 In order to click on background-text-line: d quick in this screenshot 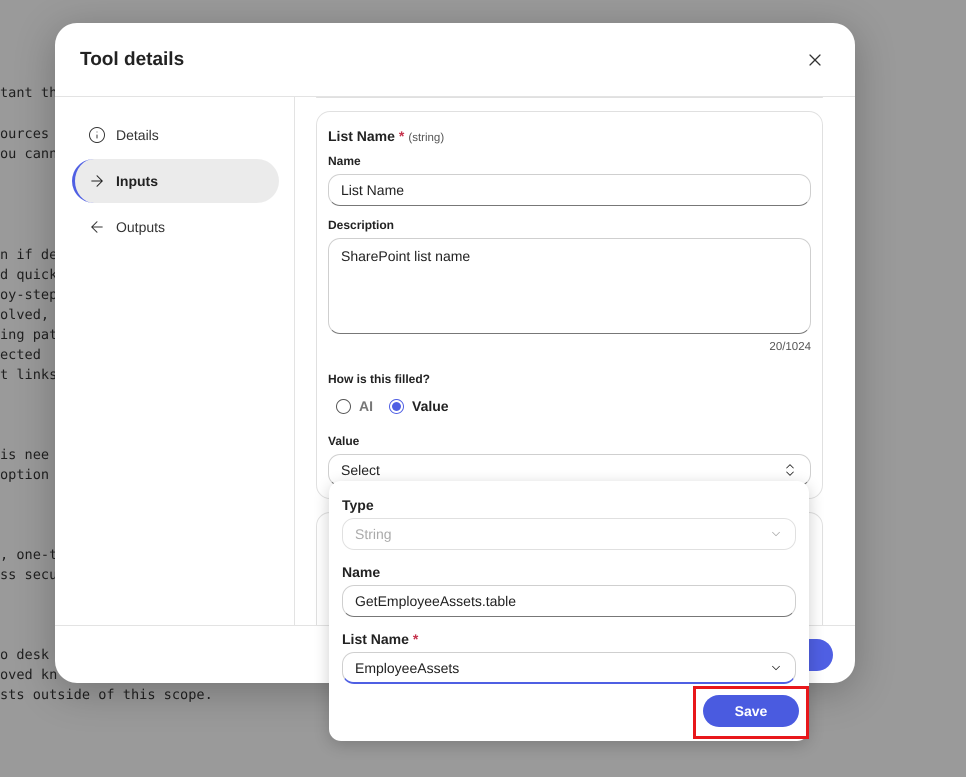, I will do `click(29, 275)`.